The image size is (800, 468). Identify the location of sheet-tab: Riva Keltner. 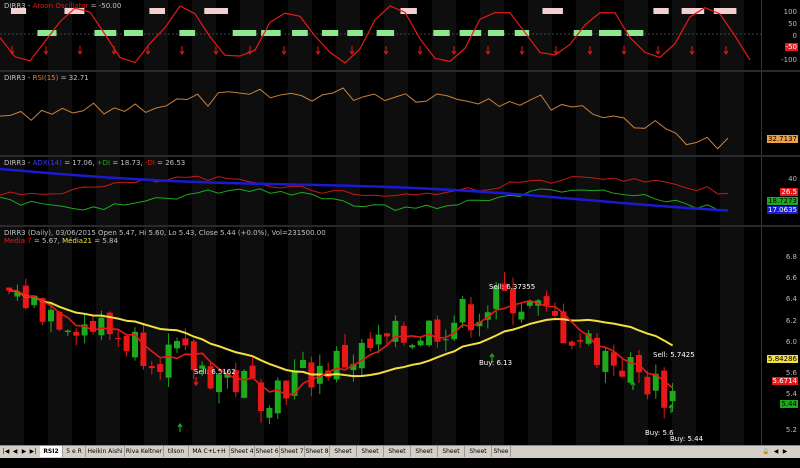
(144, 451).